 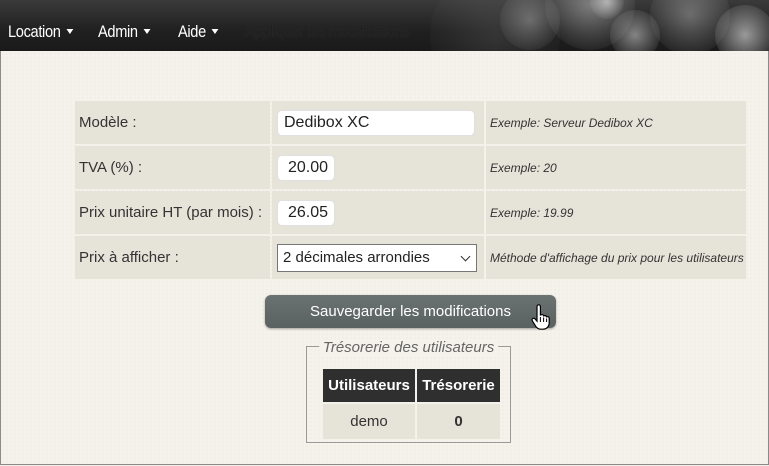 I want to click on nav-menu-label: Admin, so click(x=118, y=31).